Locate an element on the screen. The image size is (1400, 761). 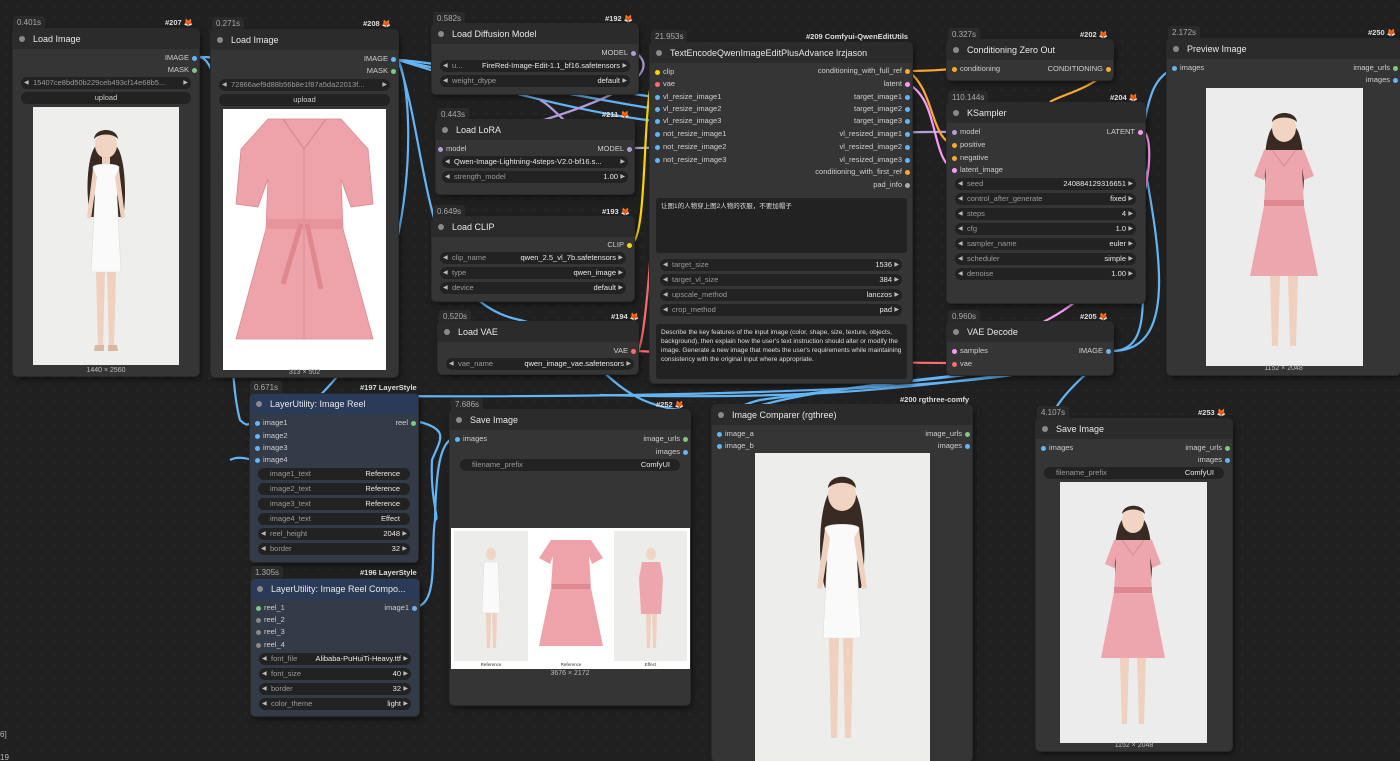
comparer-image is located at coordinates (842, 607).